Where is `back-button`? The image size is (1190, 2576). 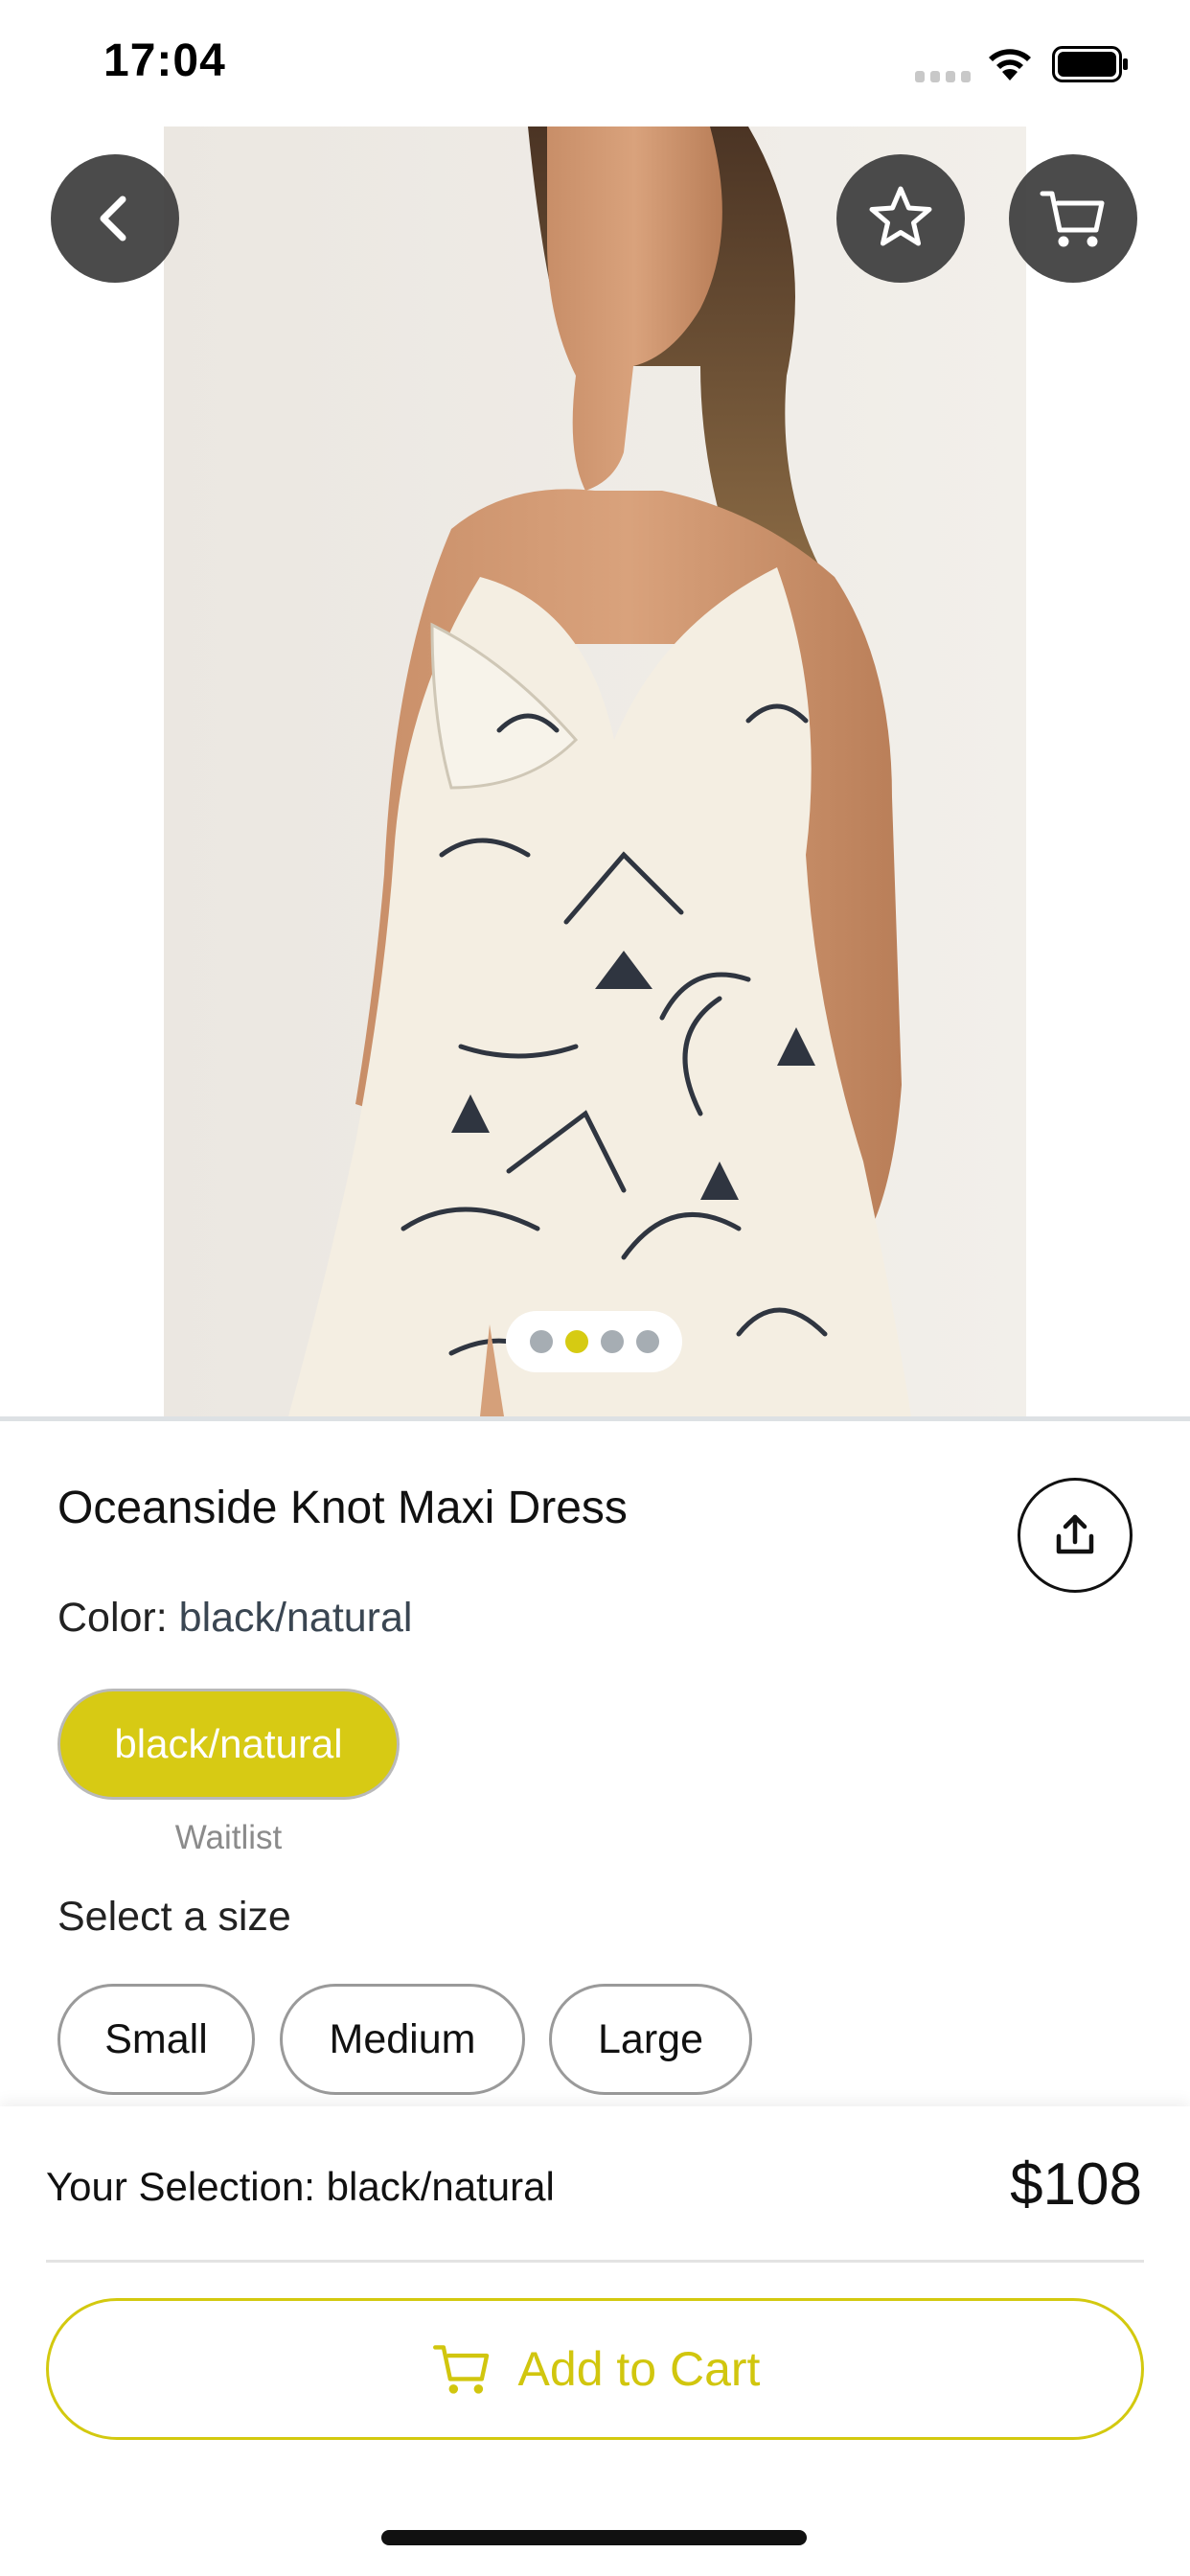 back-button is located at coordinates (115, 218).